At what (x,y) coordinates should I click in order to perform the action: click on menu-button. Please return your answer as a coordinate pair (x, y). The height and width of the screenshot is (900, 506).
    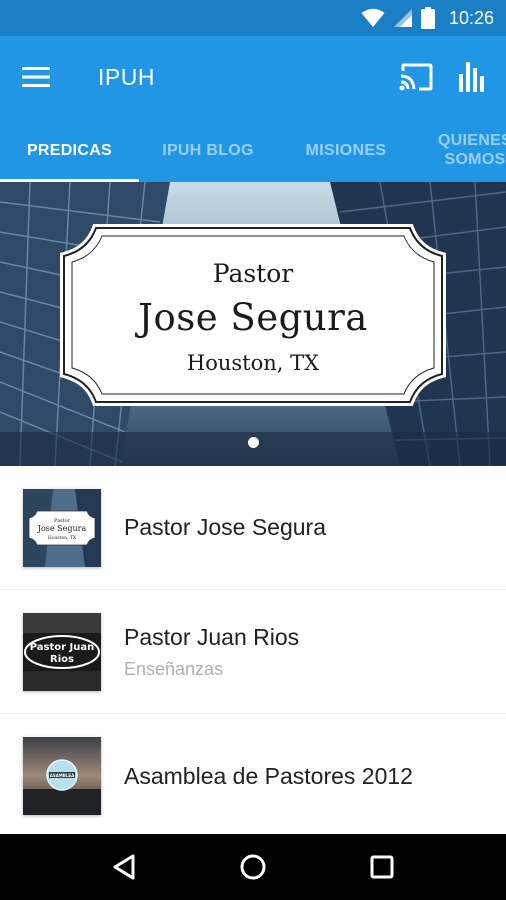
    Looking at the image, I should click on (38, 77).